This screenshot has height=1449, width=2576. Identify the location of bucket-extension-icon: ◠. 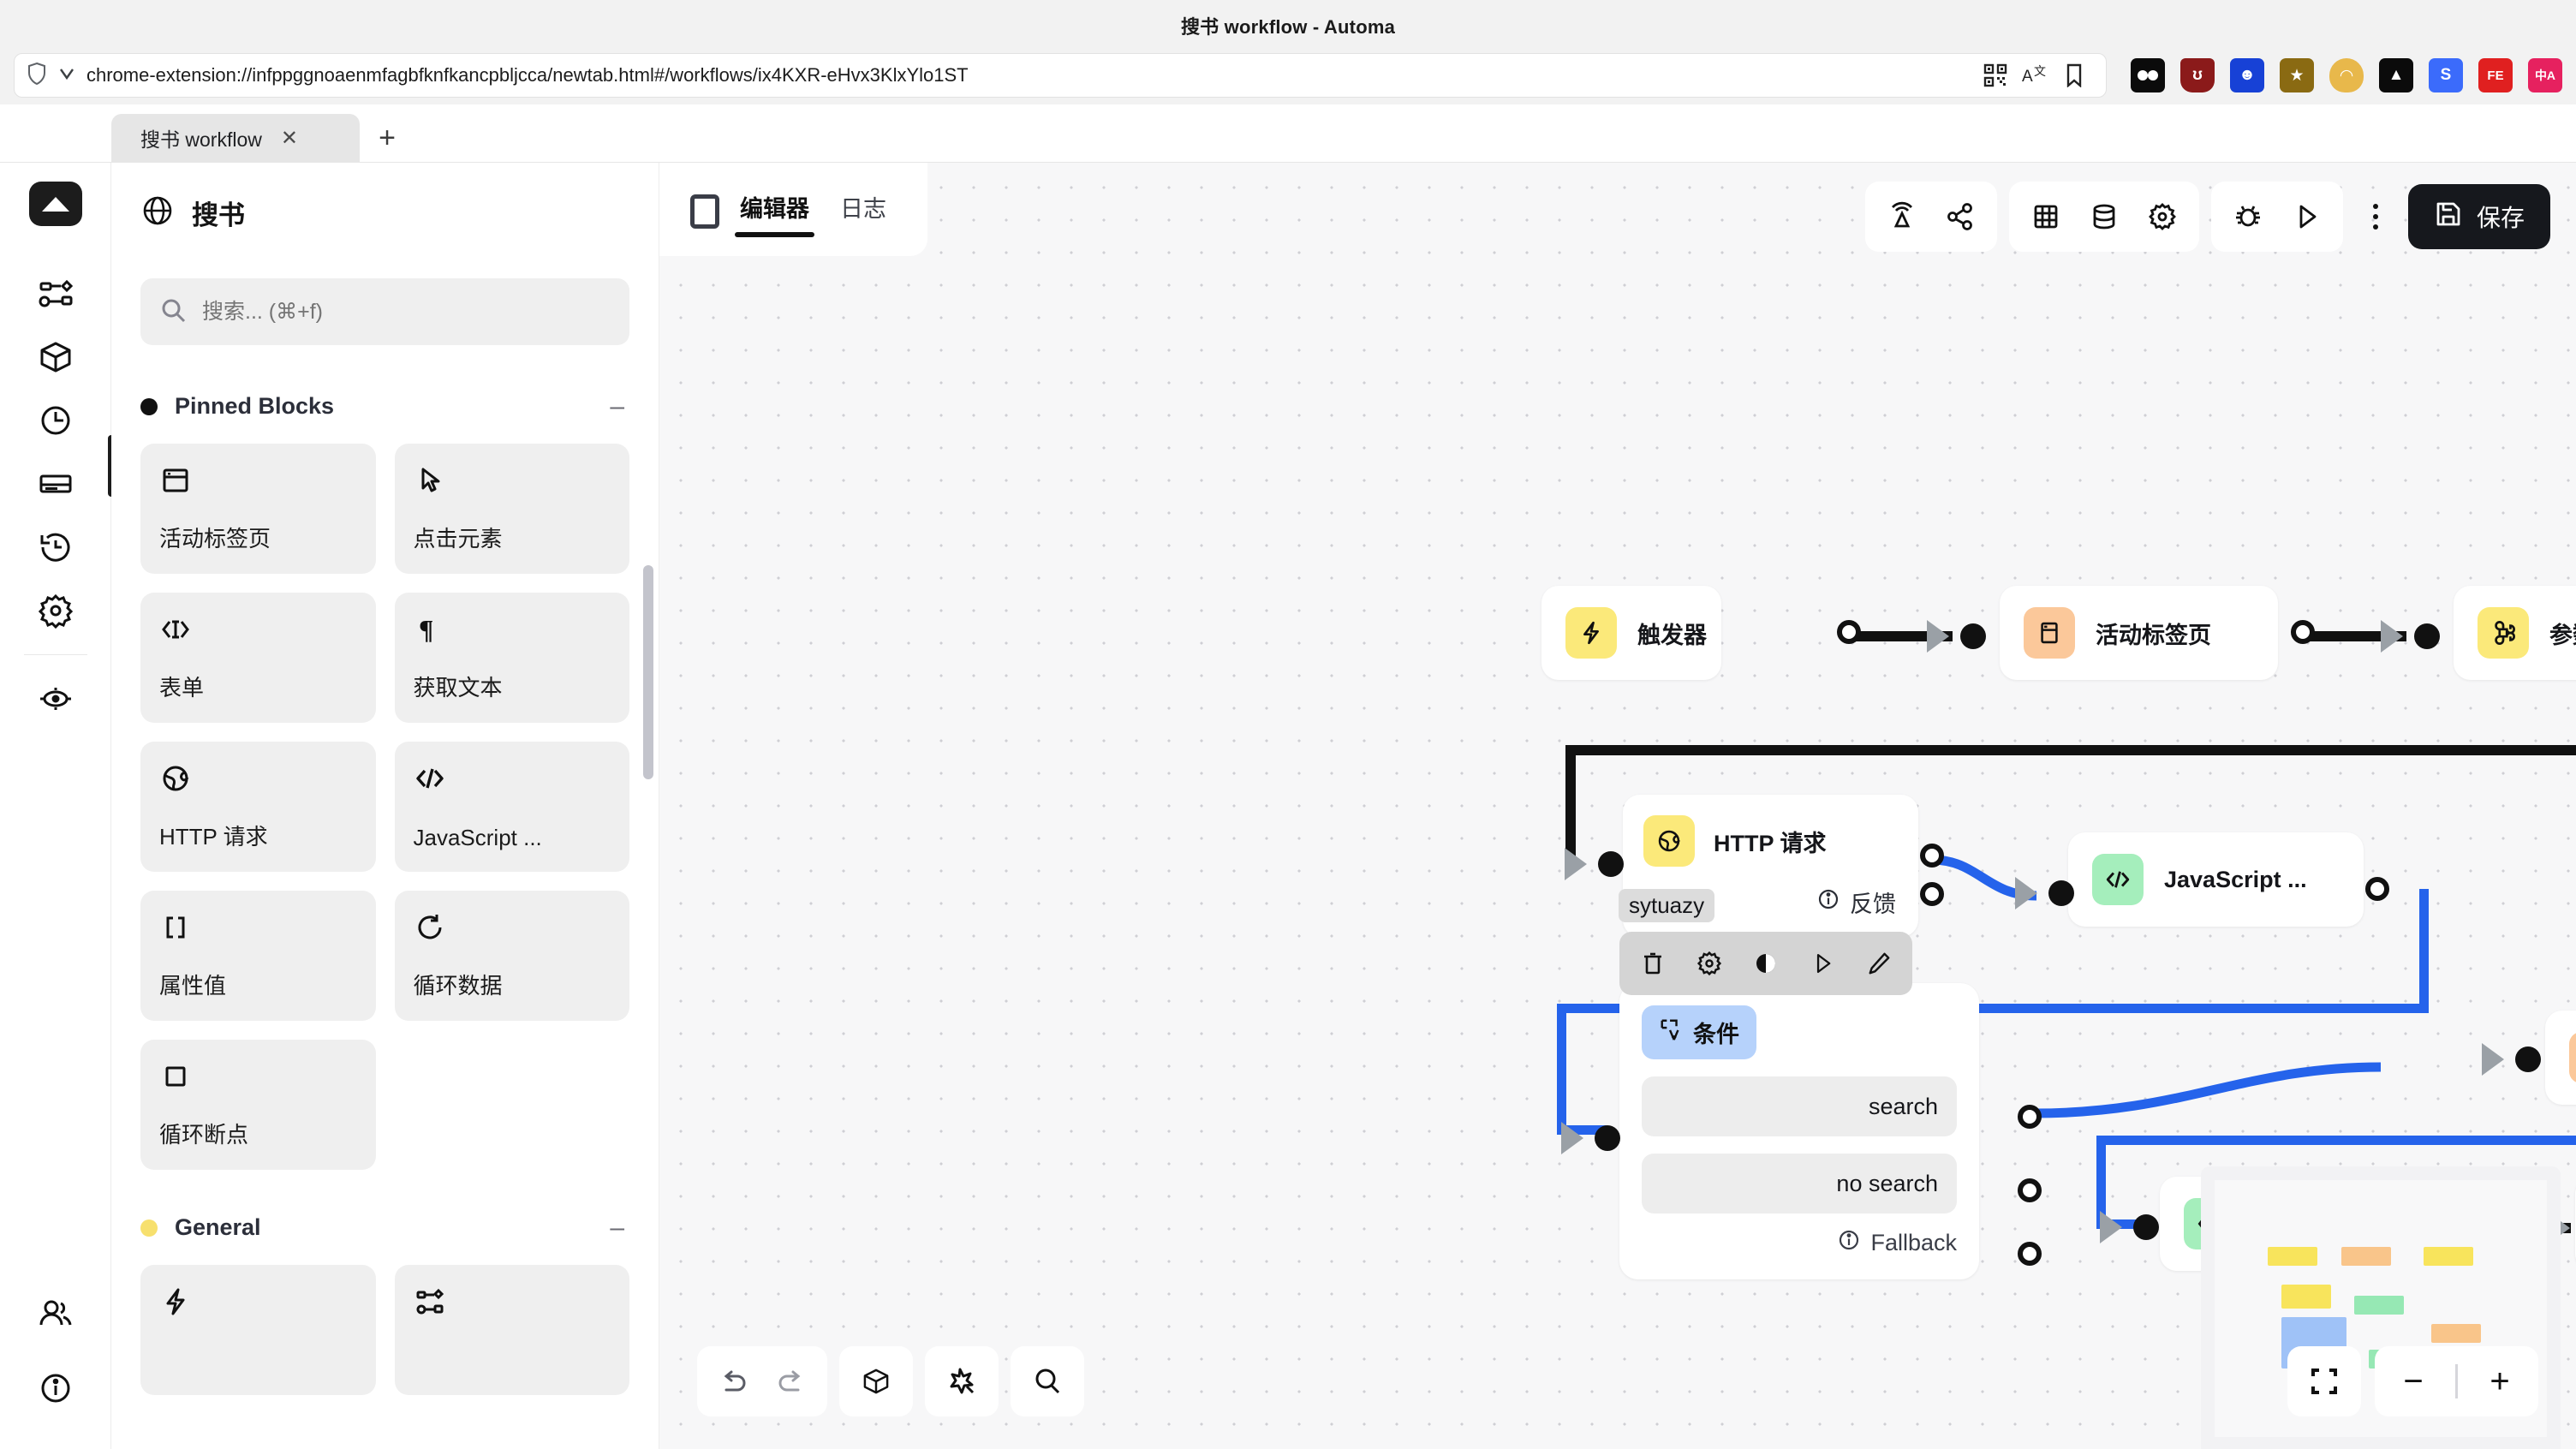
(2346, 75).